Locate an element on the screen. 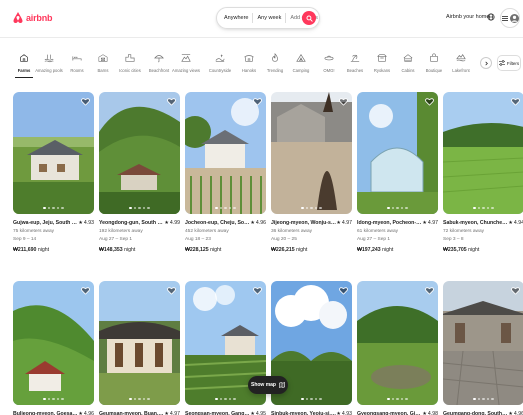 This screenshot has height=415, width=523. listing-card: Geumsan-myeon, Buan, South Korea★4.97 is located at coordinates (139, 348).